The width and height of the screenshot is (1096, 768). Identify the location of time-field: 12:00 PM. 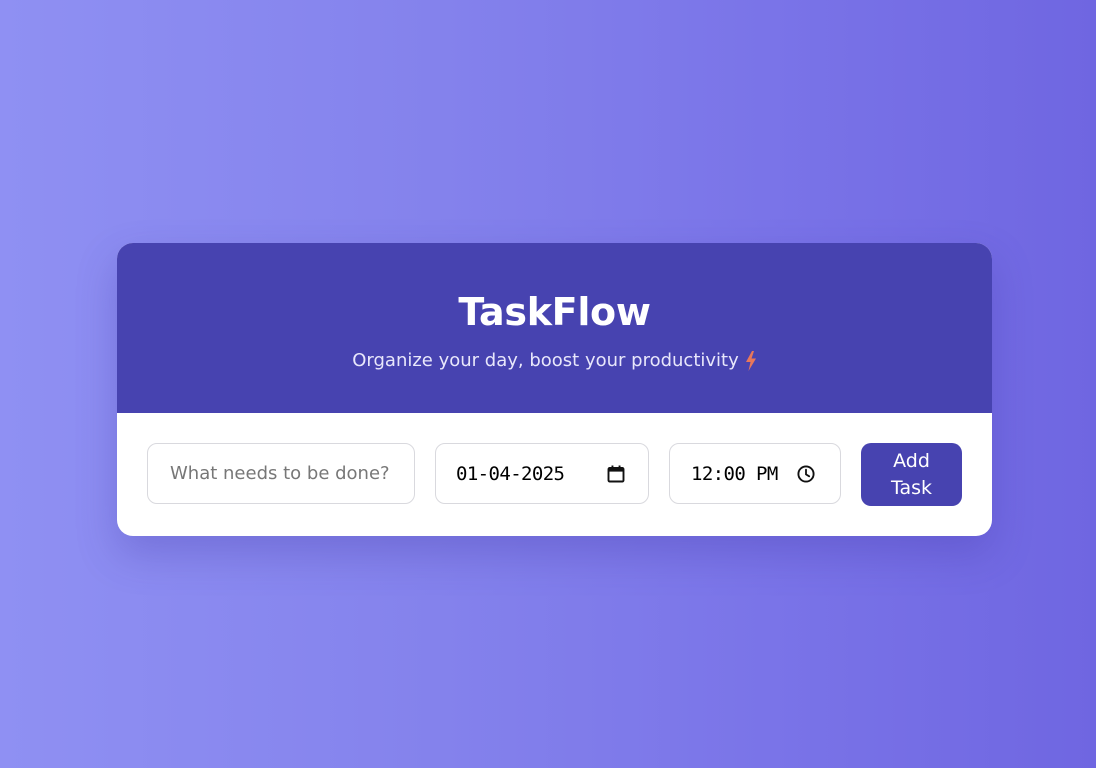
(755, 473).